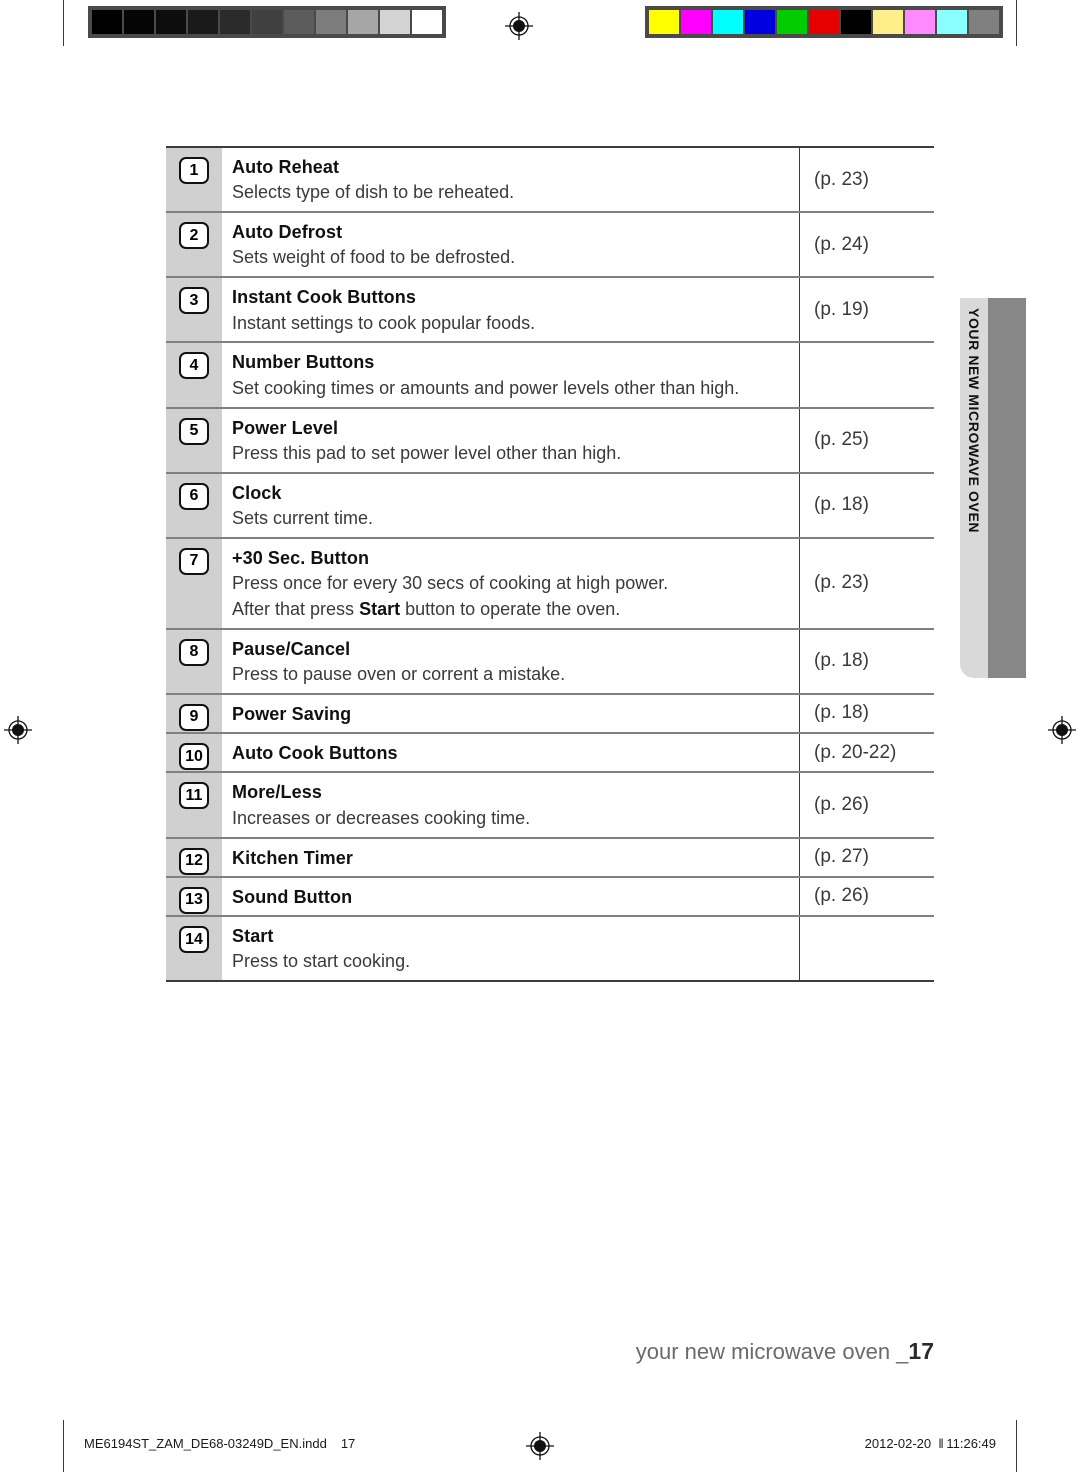 This screenshot has height=1472, width=1080. I want to click on row-number-badge: 6, so click(194, 496).